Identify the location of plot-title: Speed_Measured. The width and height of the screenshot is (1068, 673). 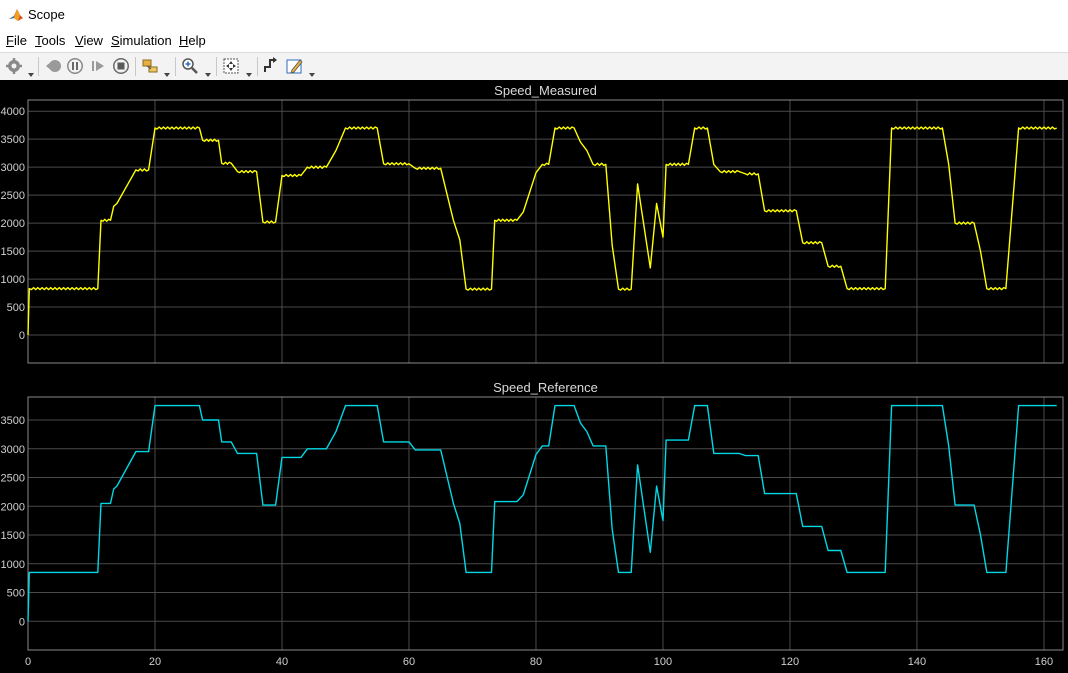
(545, 90).